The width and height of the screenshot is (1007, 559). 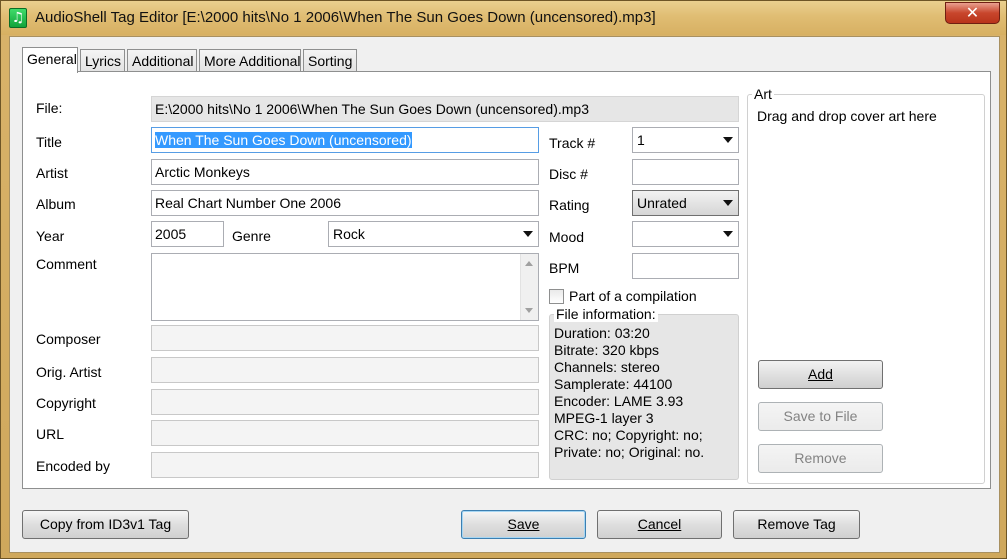 What do you see at coordinates (250, 60) in the screenshot?
I see `tab-more-additional: More Additional` at bounding box center [250, 60].